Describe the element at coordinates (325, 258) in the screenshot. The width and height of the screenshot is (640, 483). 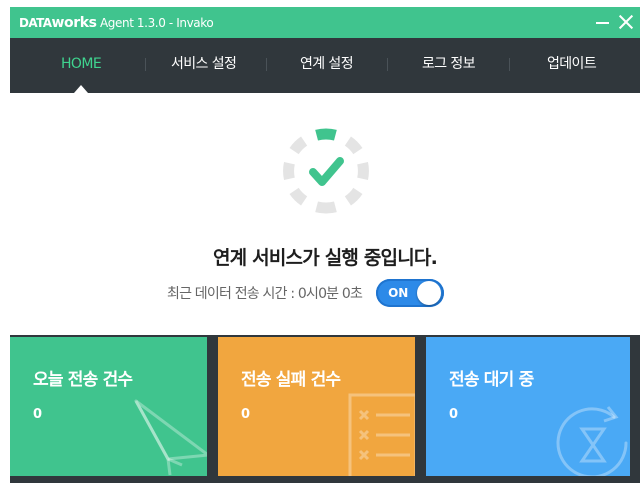
I see `service-status-heading: 연계 서비스가 실행 중입니다.` at that location.